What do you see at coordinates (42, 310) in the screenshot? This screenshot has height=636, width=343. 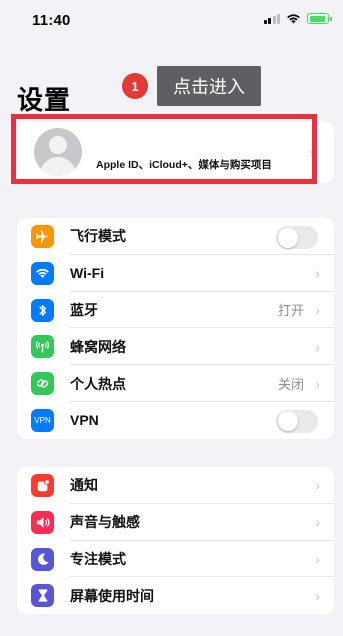 I see `bluetooth-icon` at bounding box center [42, 310].